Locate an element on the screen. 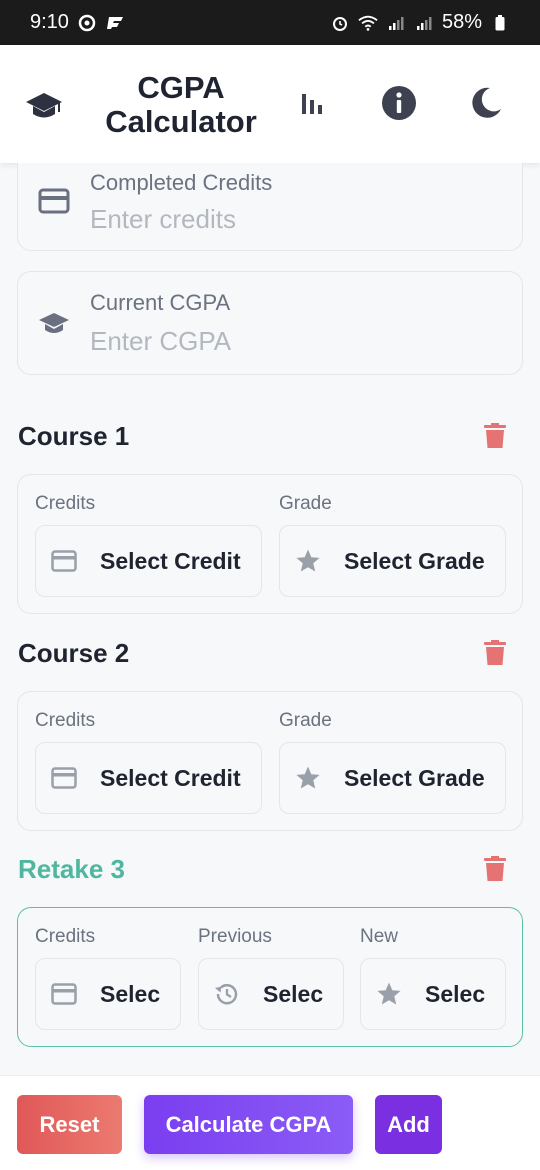 This screenshot has height=1170, width=540. app-header: CGPA Calculator is located at coordinates (270, 104).